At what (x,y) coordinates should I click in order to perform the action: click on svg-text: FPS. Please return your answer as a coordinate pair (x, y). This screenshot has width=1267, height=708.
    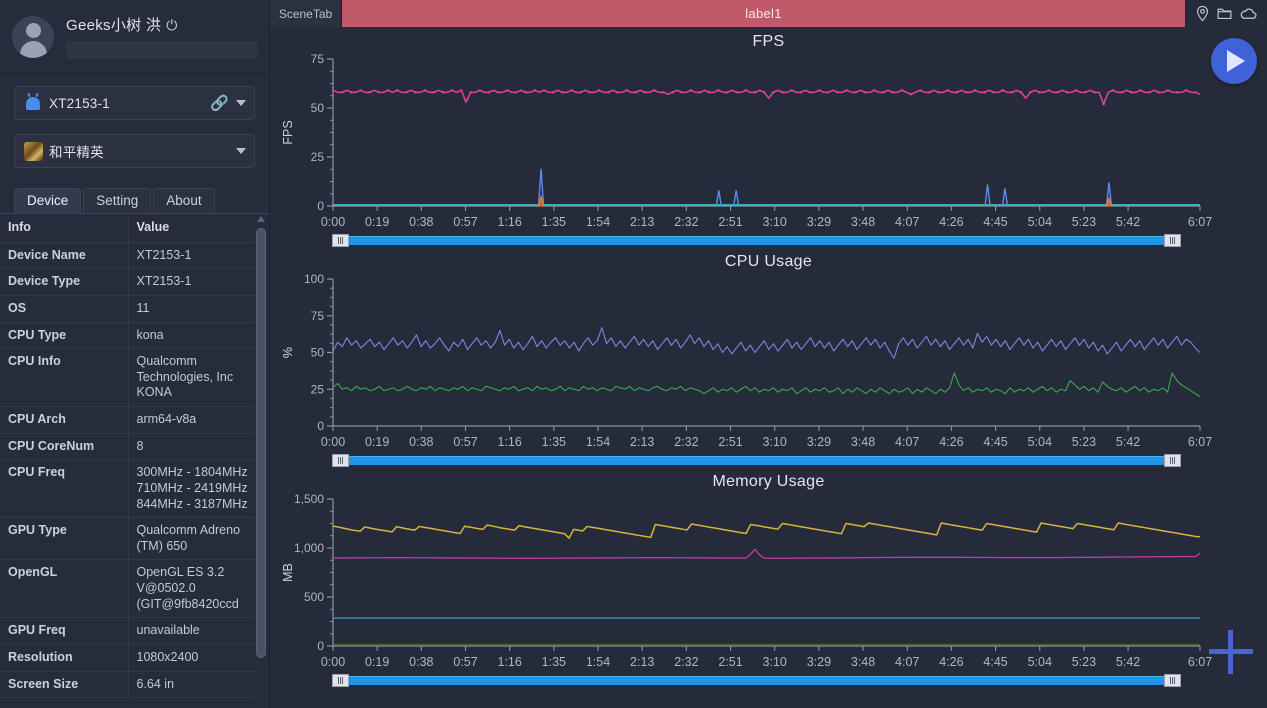
    Looking at the image, I should click on (288, 132).